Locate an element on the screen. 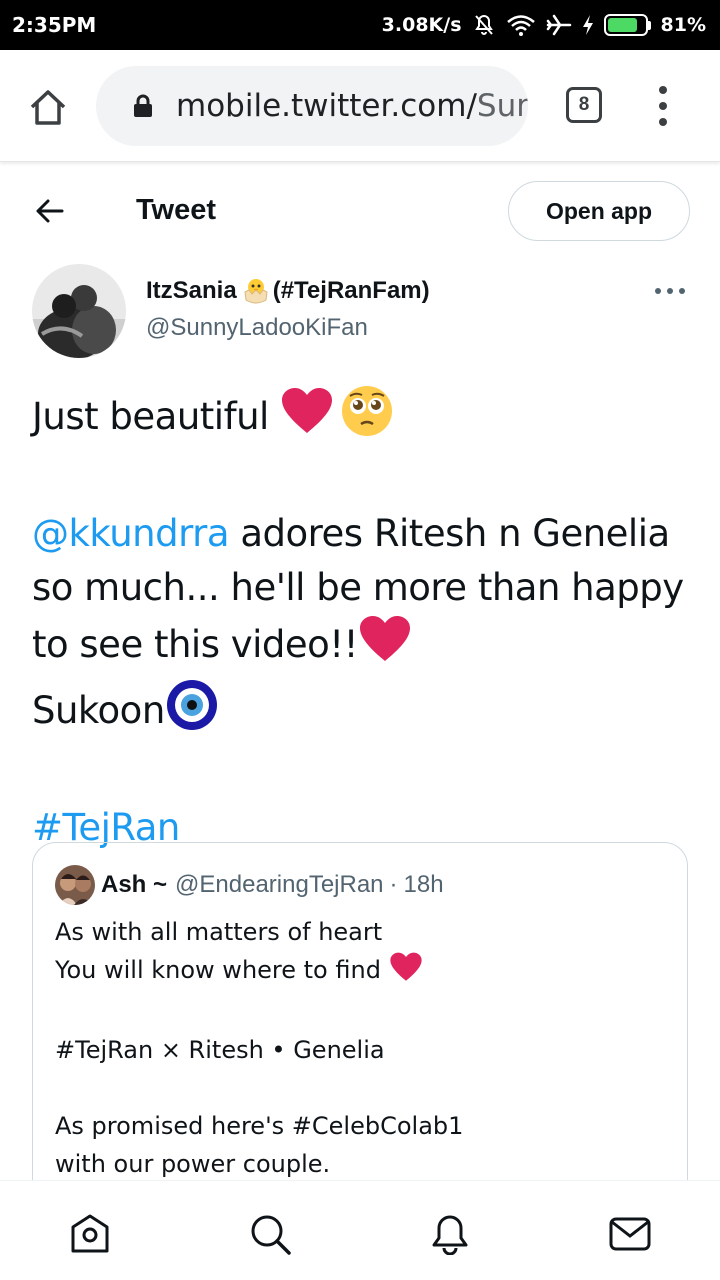 The width and height of the screenshot is (720, 1280). status-time: 2:35PM is located at coordinates (54, 25).